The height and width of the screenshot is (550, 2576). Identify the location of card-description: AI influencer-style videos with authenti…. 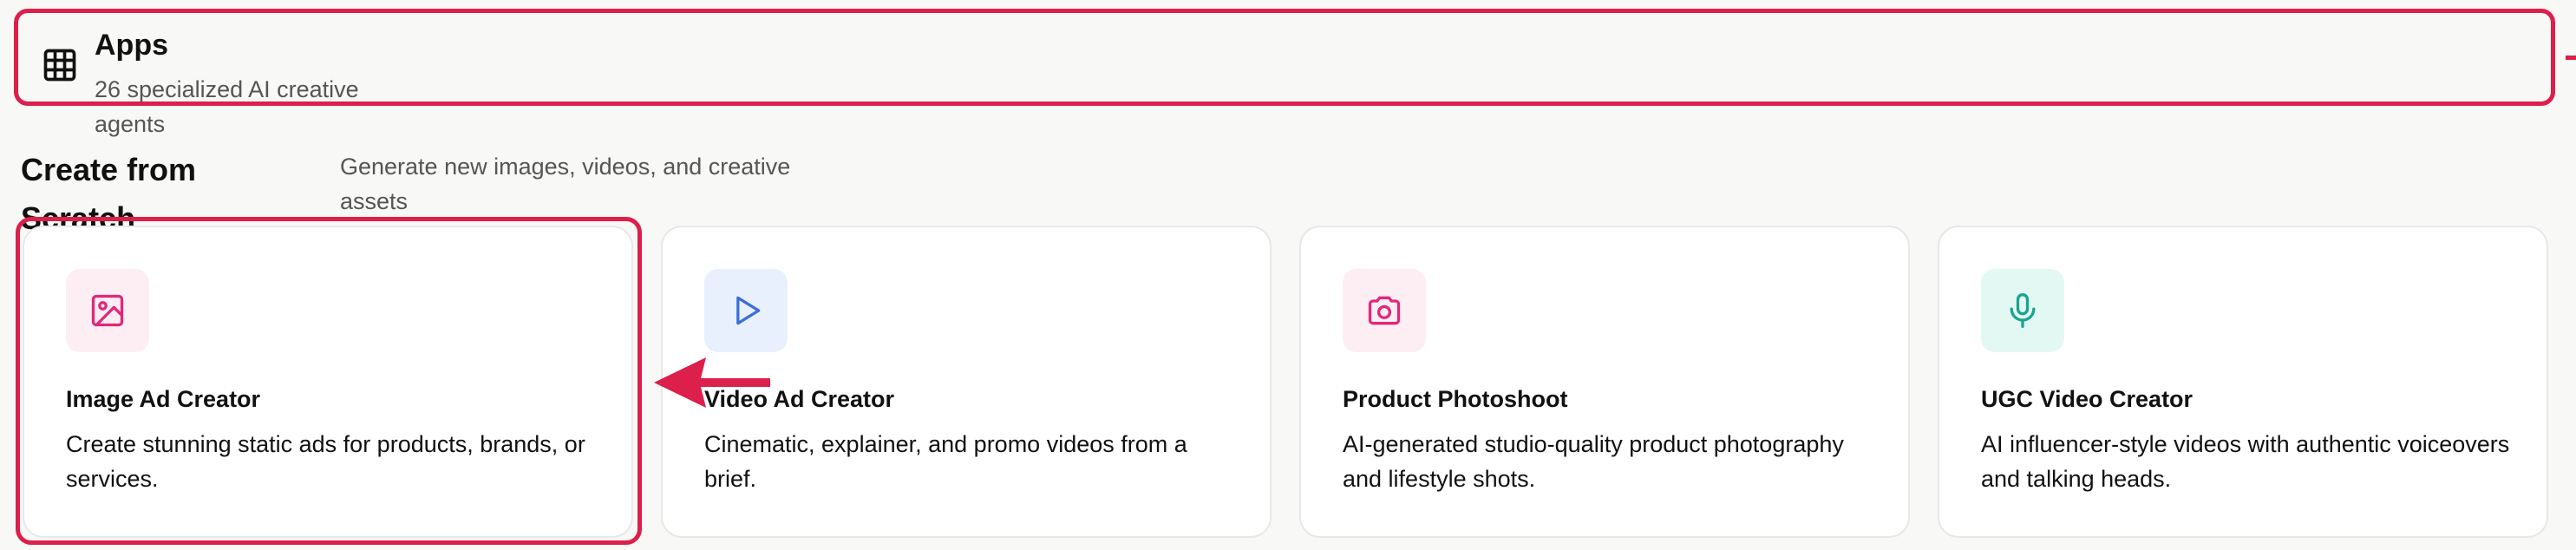
(2245, 462).